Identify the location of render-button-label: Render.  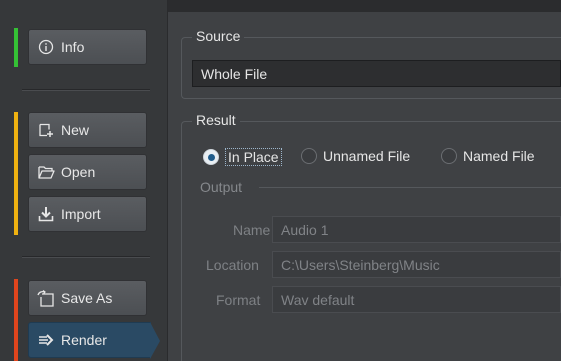
(84, 340).